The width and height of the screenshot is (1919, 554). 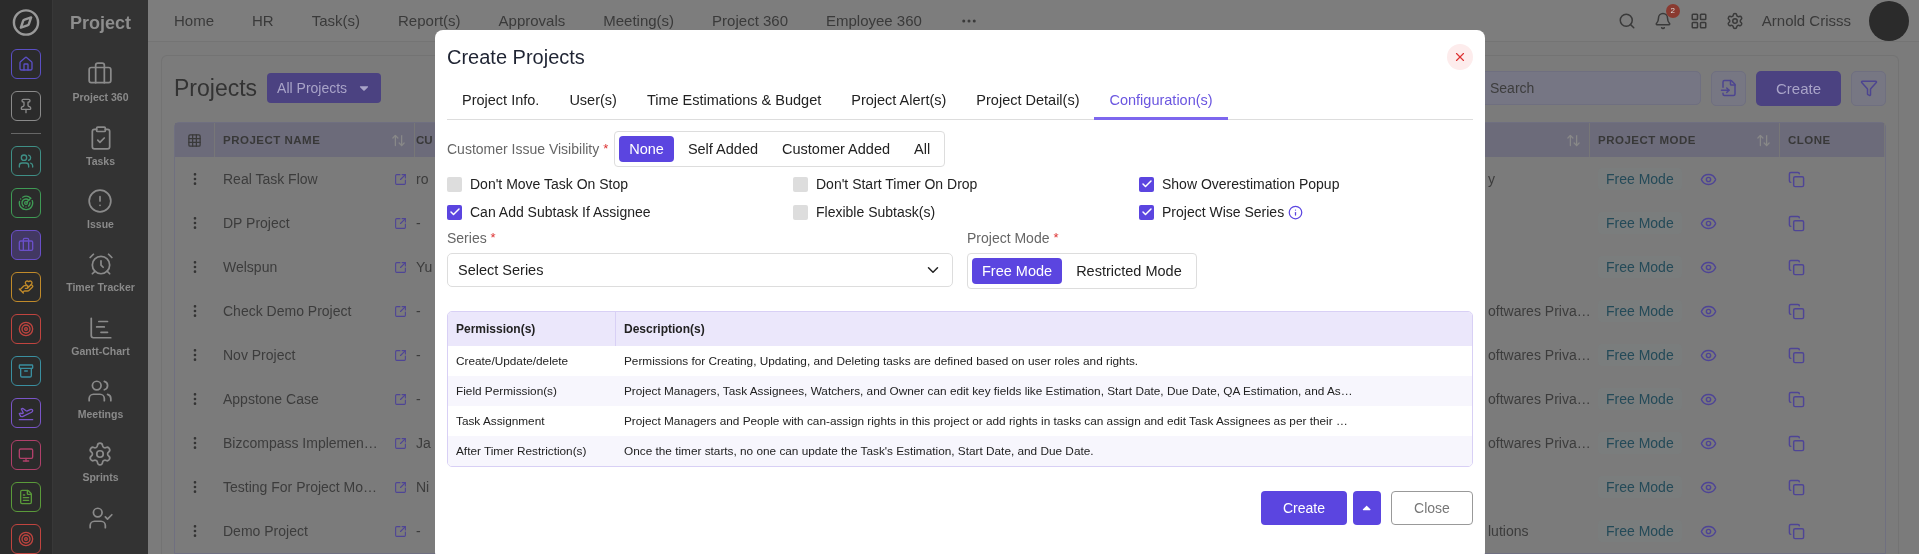 I want to click on segment-option: Self Added, so click(x=723, y=149).